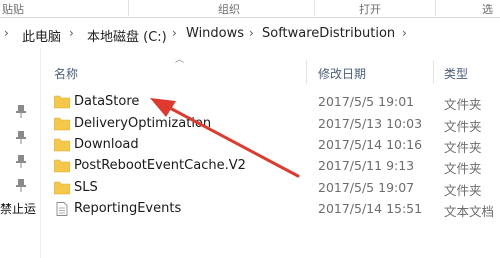  I want to click on column-header-type: 类型, so click(456, 73).